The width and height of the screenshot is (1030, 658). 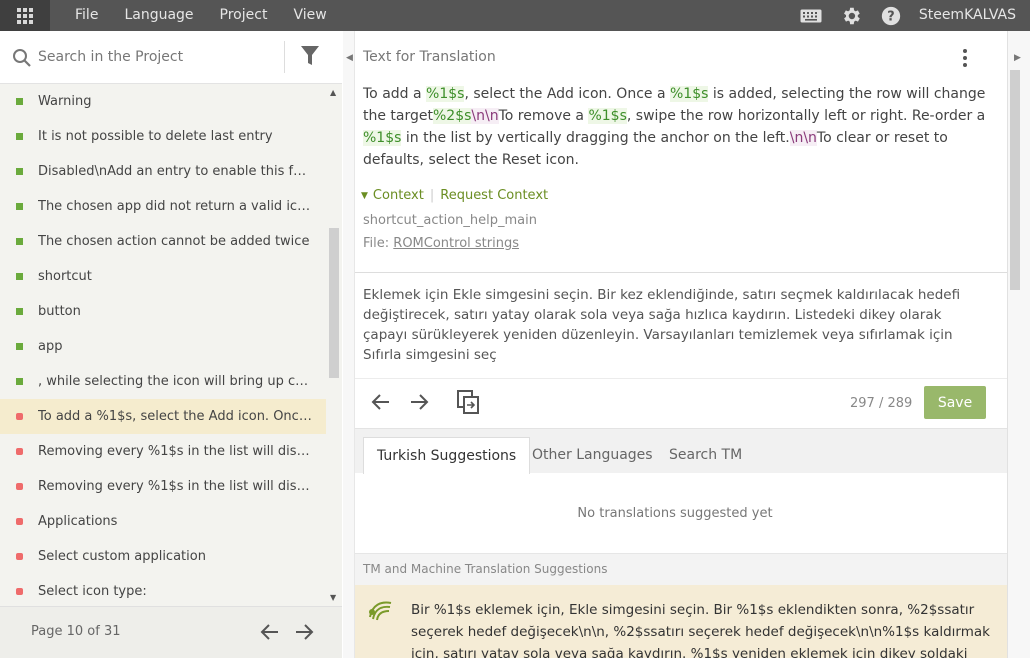 What do you see at coordinates (22, 60) in the screenshot?
I see `search-icon` at bounding box center [22, 60].